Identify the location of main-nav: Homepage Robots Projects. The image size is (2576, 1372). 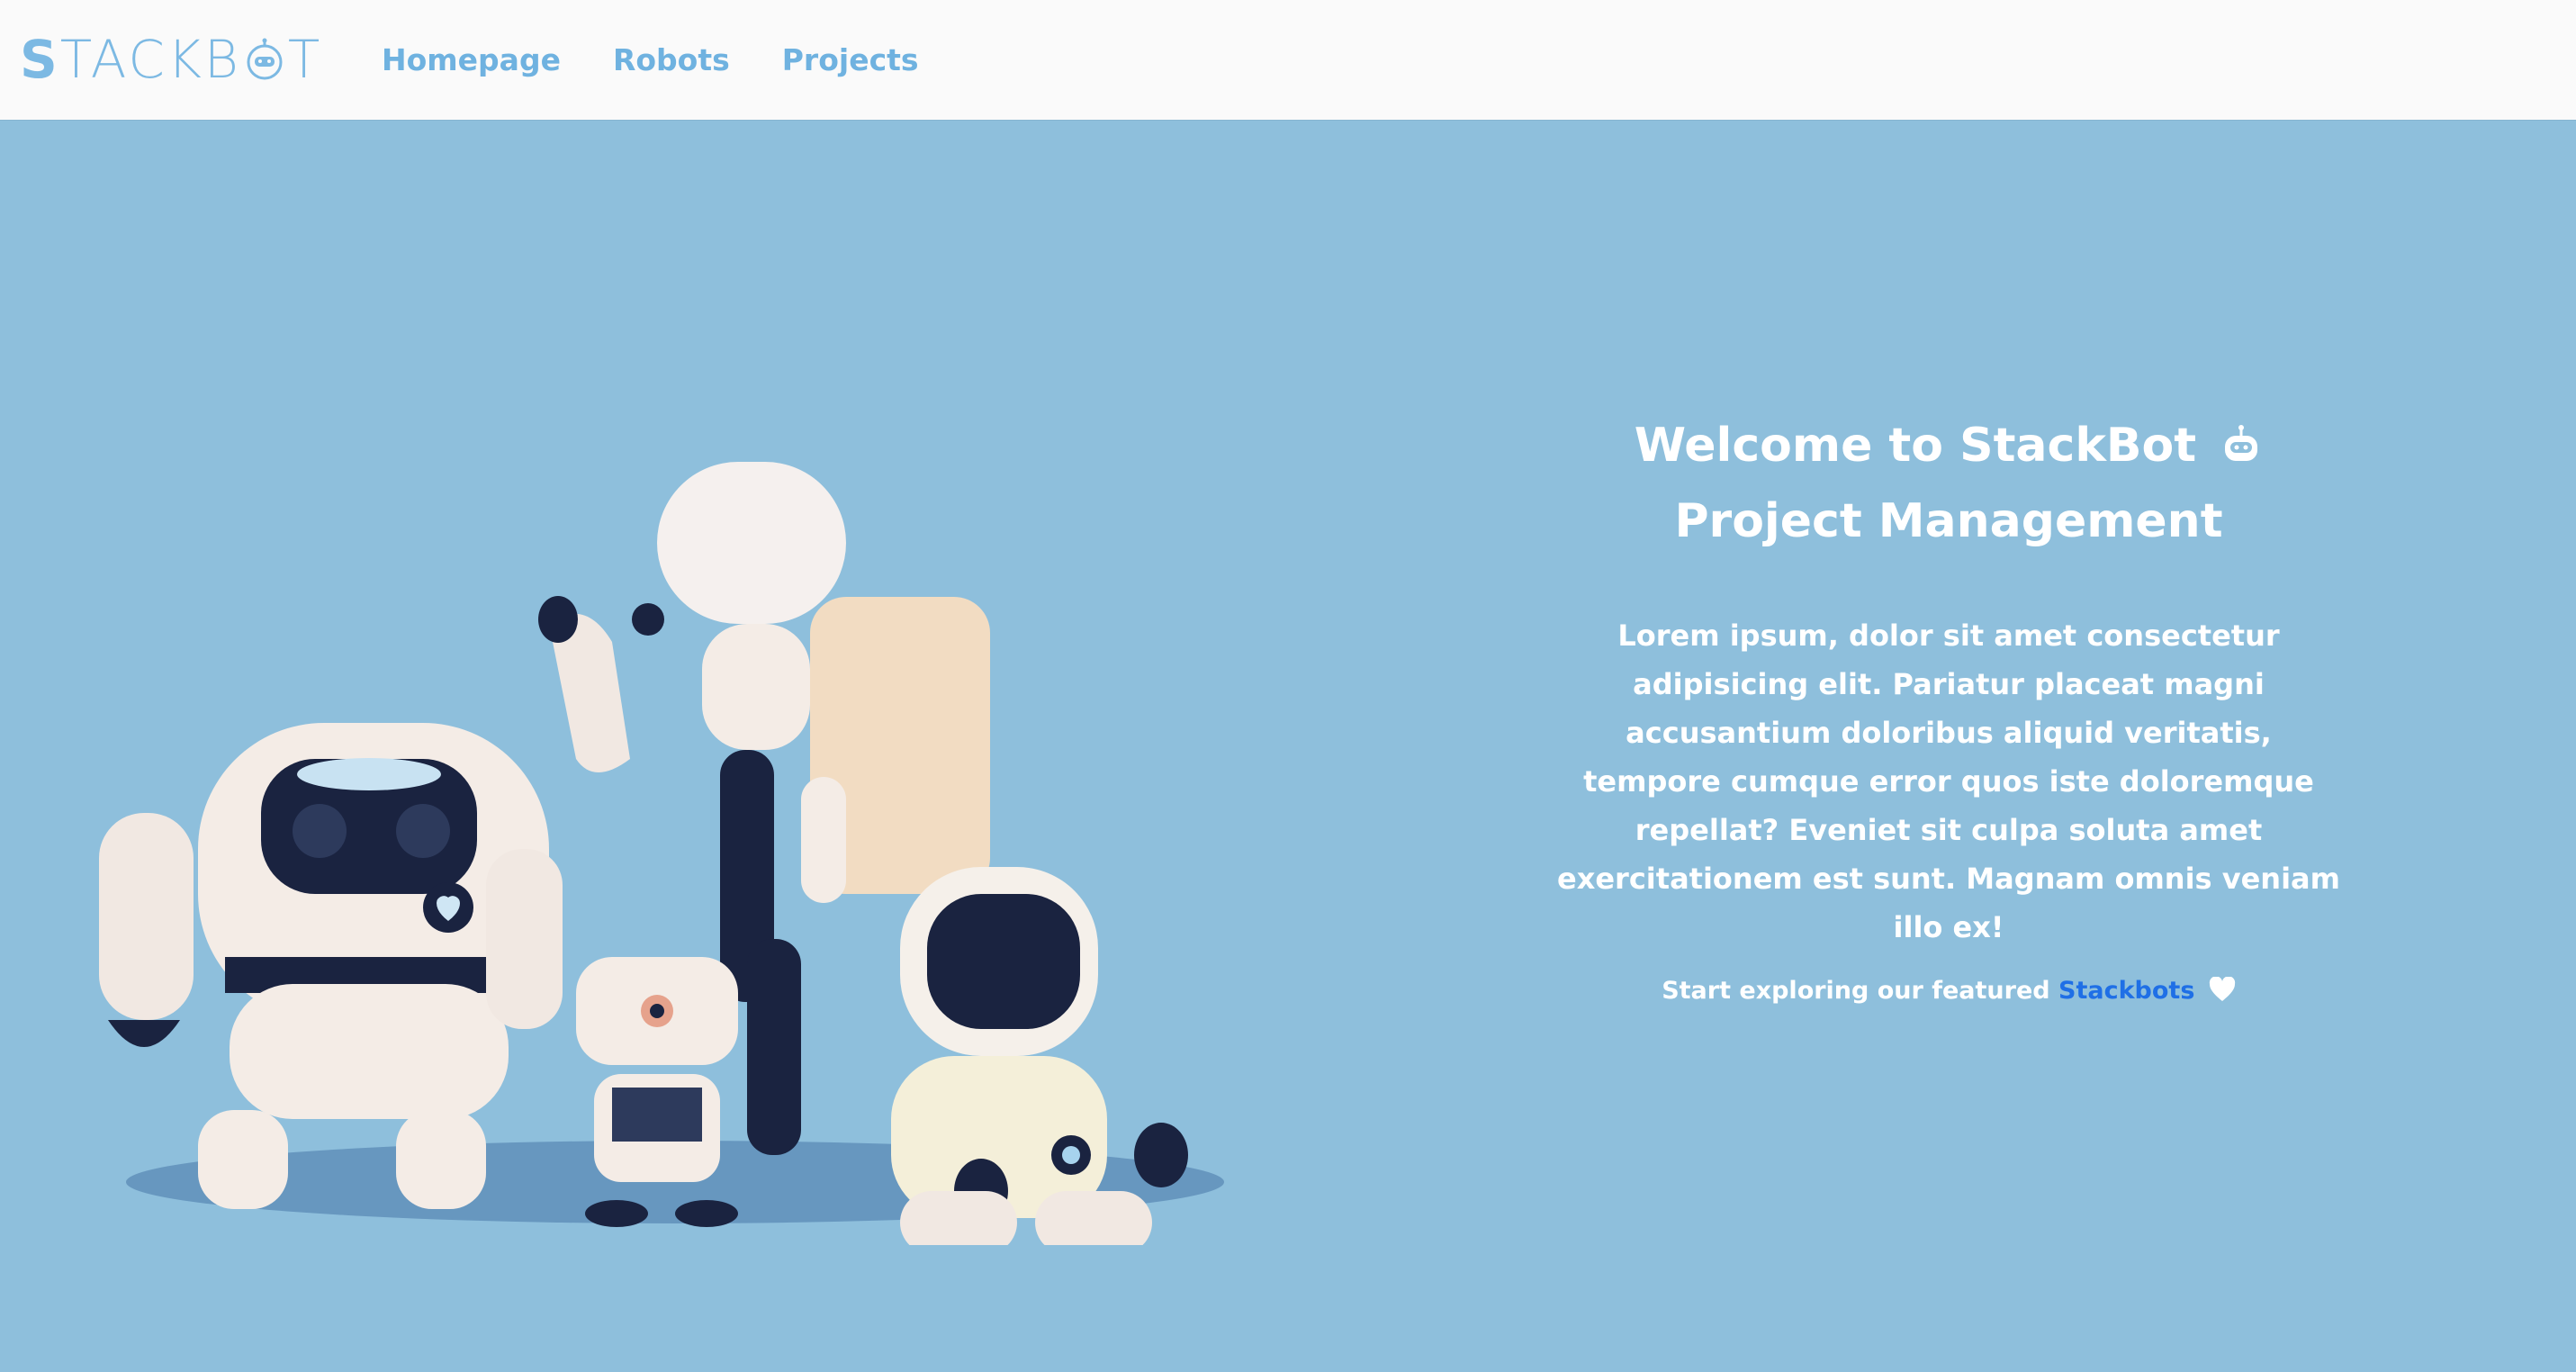
(650, 60).